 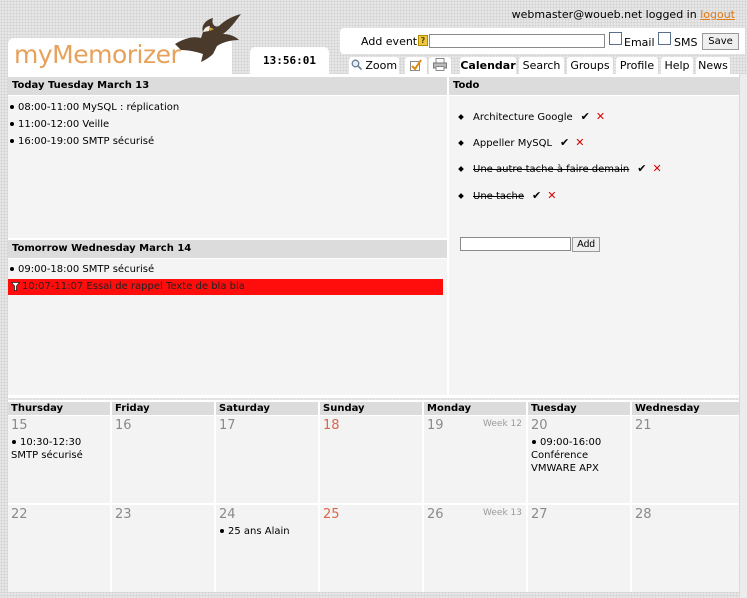 I want to click on save-button: Save, so click(x=720, y=41).